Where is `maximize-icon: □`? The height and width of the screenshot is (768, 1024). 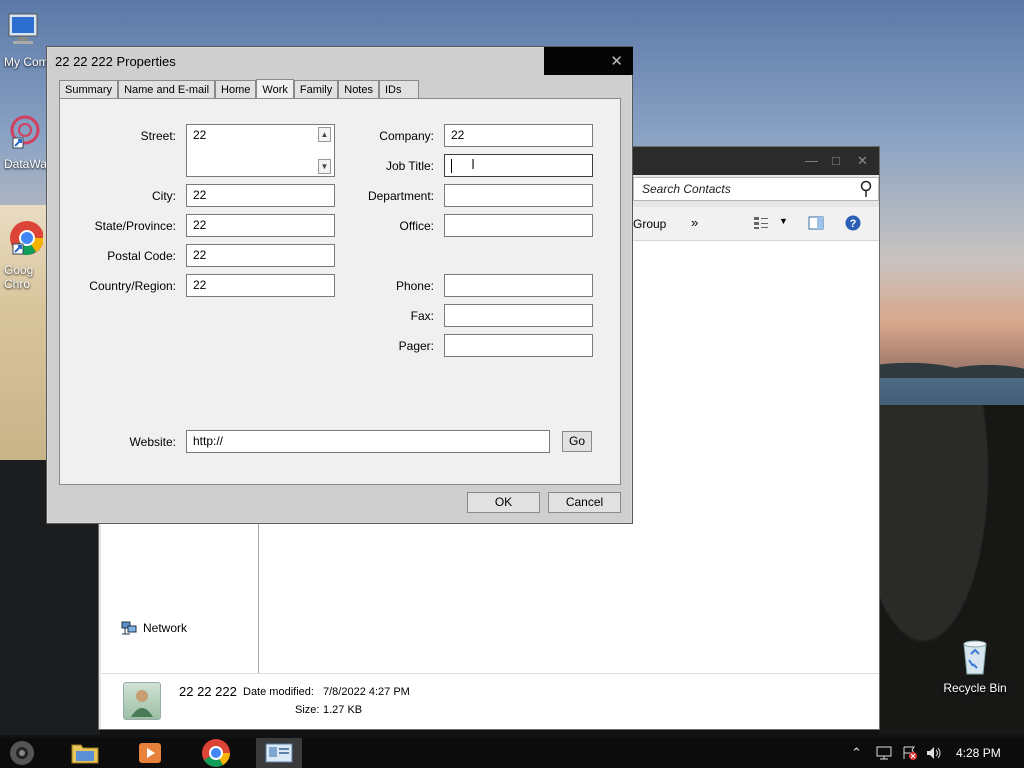
maximize-icon: □ is located at coordinates (836, 160).